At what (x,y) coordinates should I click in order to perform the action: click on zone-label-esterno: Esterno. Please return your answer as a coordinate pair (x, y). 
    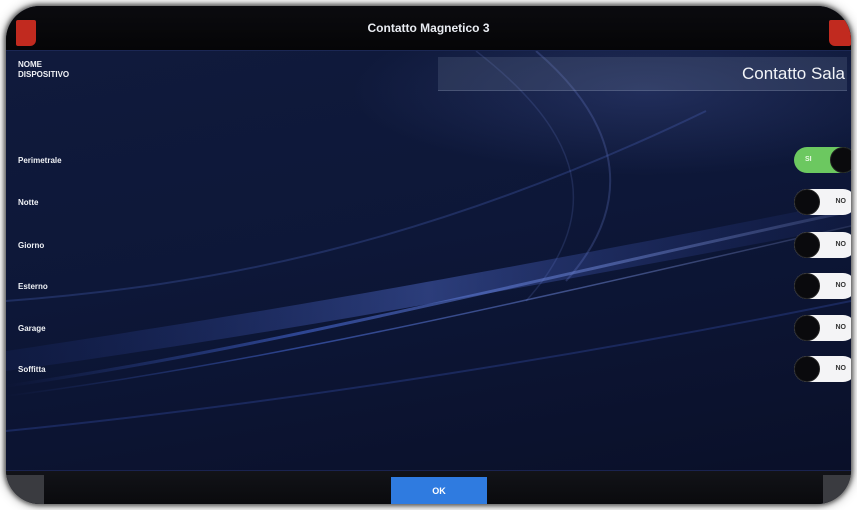
    Looking at the image, I should click on (33, 286).